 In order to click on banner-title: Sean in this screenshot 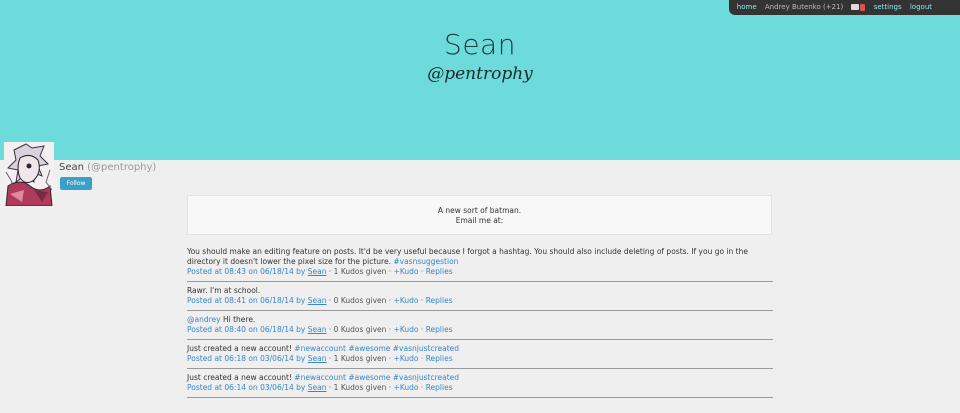, I will do `click(480, 44)`.